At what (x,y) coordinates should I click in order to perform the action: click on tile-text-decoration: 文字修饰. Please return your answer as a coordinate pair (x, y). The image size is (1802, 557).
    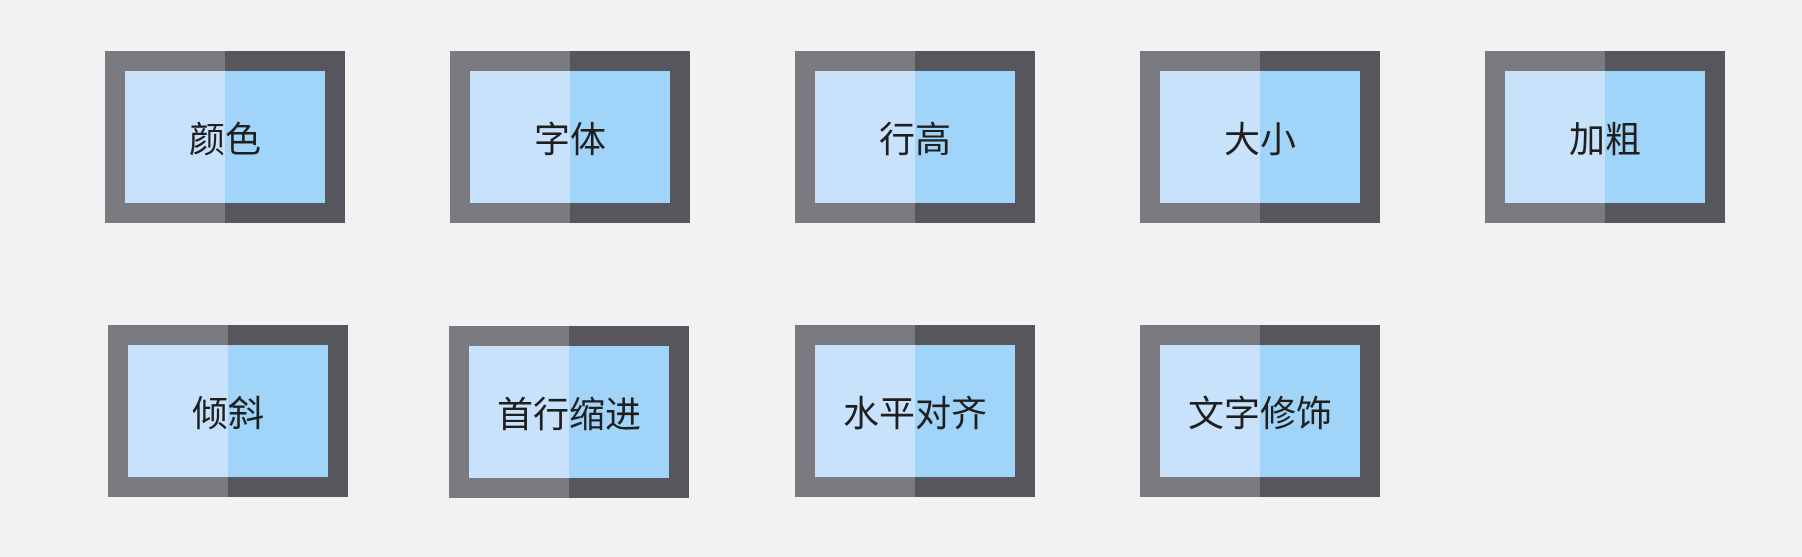
    Looking at the image, I should click on (1260, 411).